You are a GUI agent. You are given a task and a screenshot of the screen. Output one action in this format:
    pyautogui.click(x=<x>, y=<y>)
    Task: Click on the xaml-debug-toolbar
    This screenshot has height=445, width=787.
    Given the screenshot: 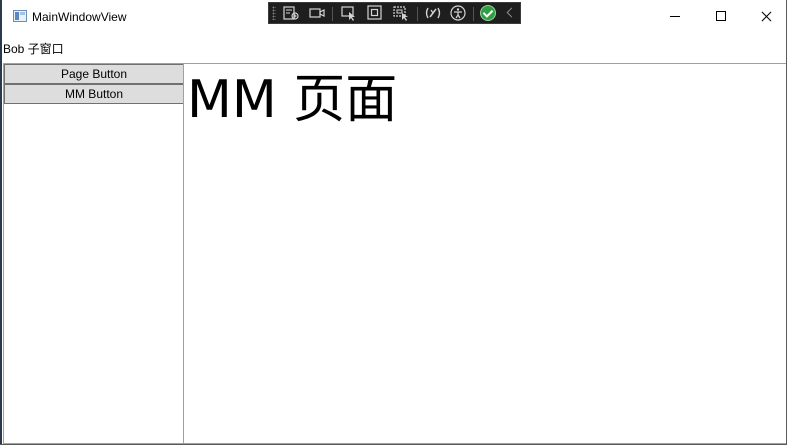 What is the action you would take?
    pyautogui.click(x=394, y=13)
    